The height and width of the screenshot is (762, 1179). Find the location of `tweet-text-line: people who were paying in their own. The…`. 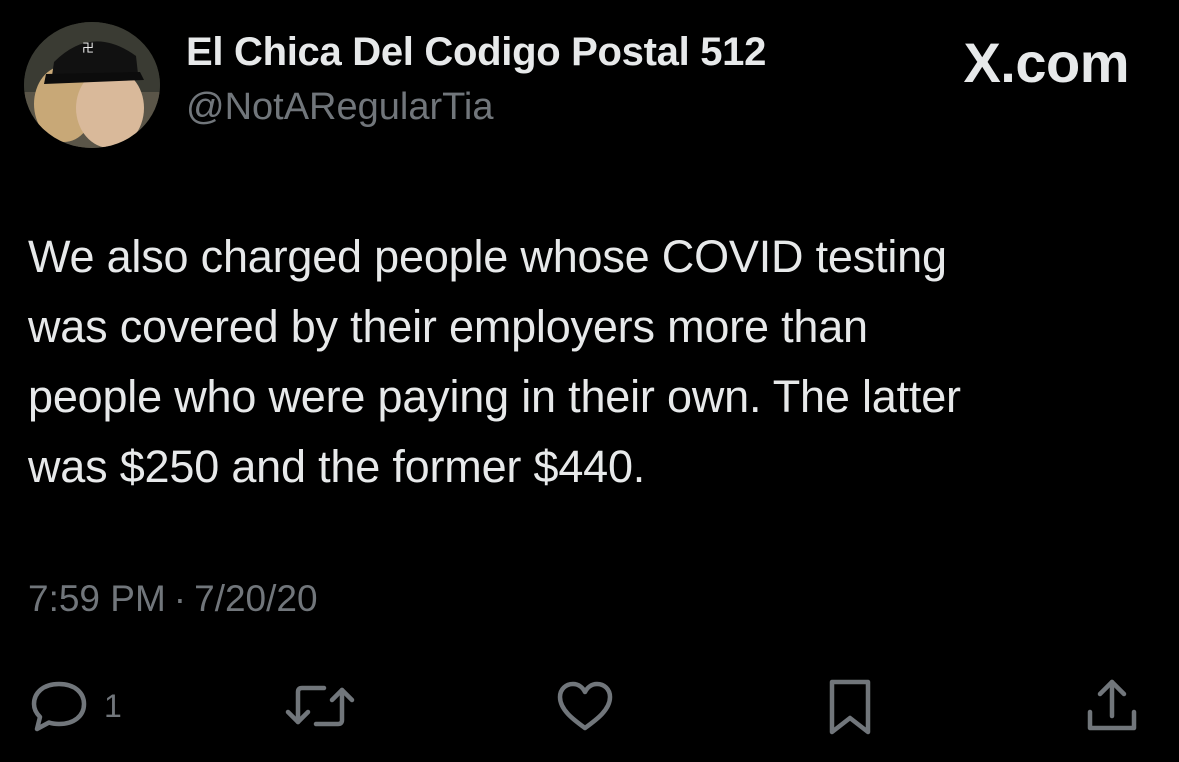

tweet-text-line: people who were paying in their own. The… is located at coordinates (494, 396).